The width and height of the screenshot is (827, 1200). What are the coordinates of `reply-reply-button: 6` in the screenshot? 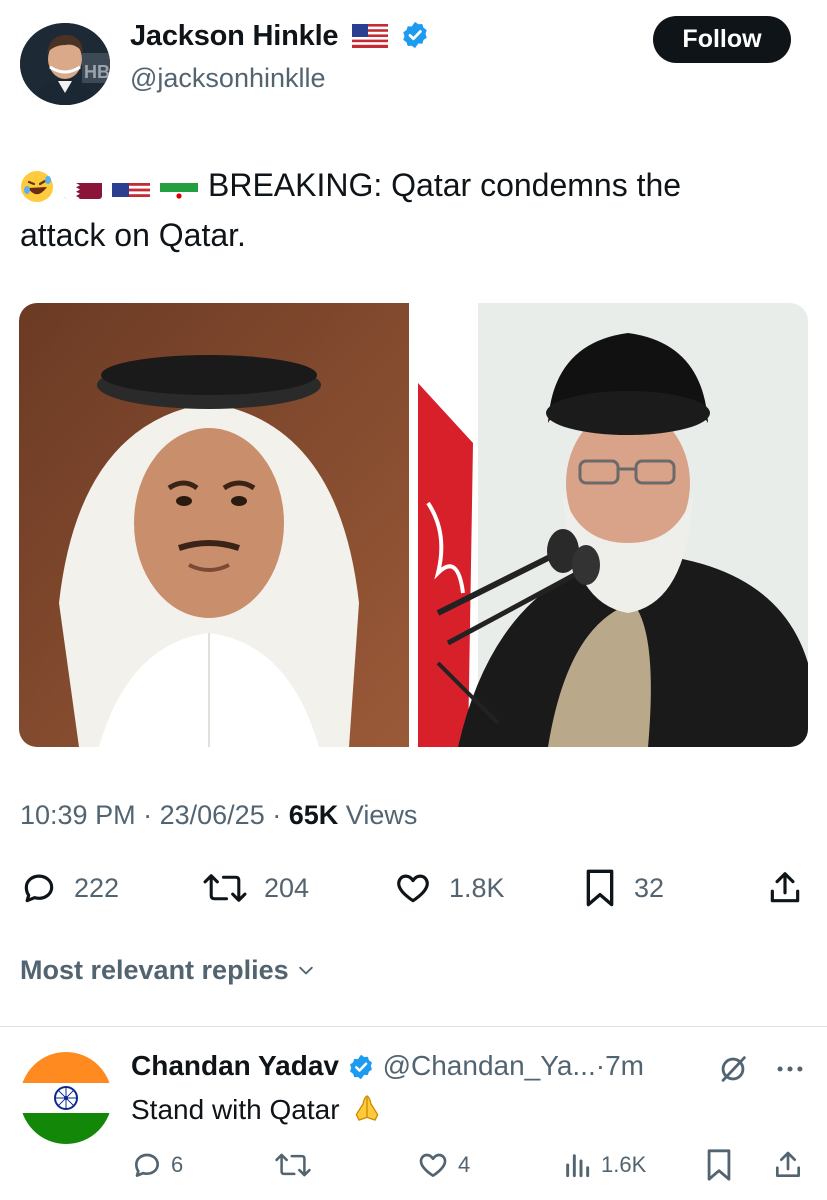 It's located at (157, 1165).